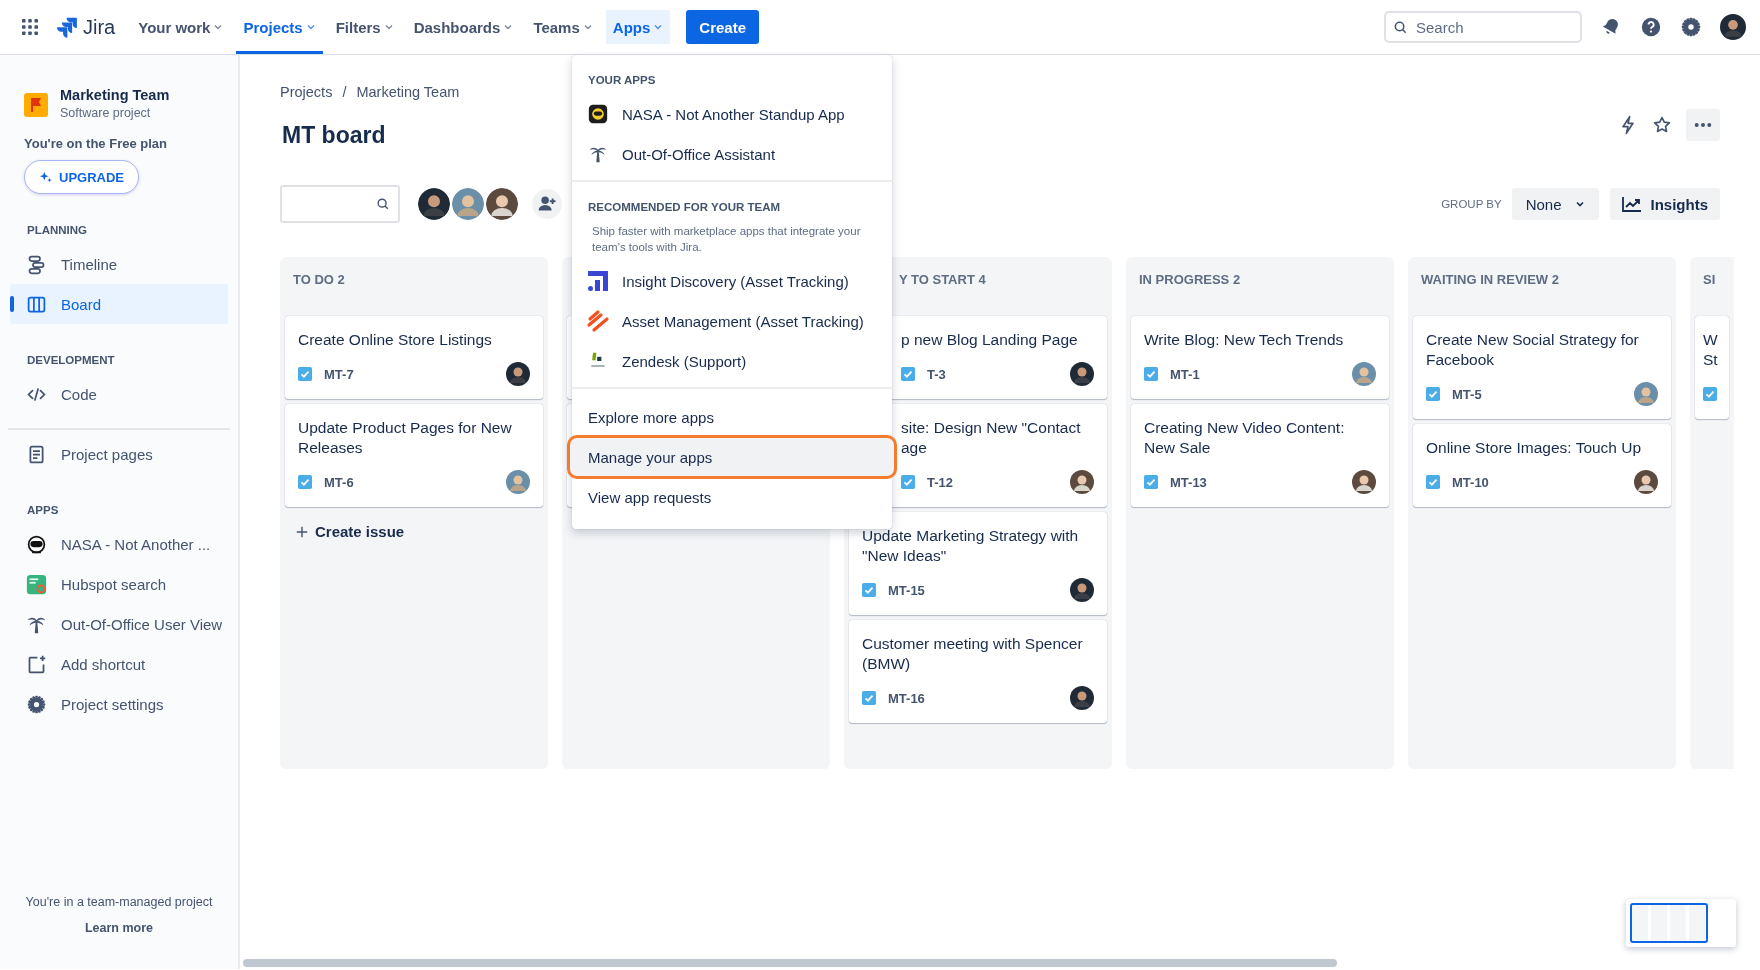 The height and width of the screenshot is (970, 1760). I want to click on issue-key: MT-16, so click(906, 698).